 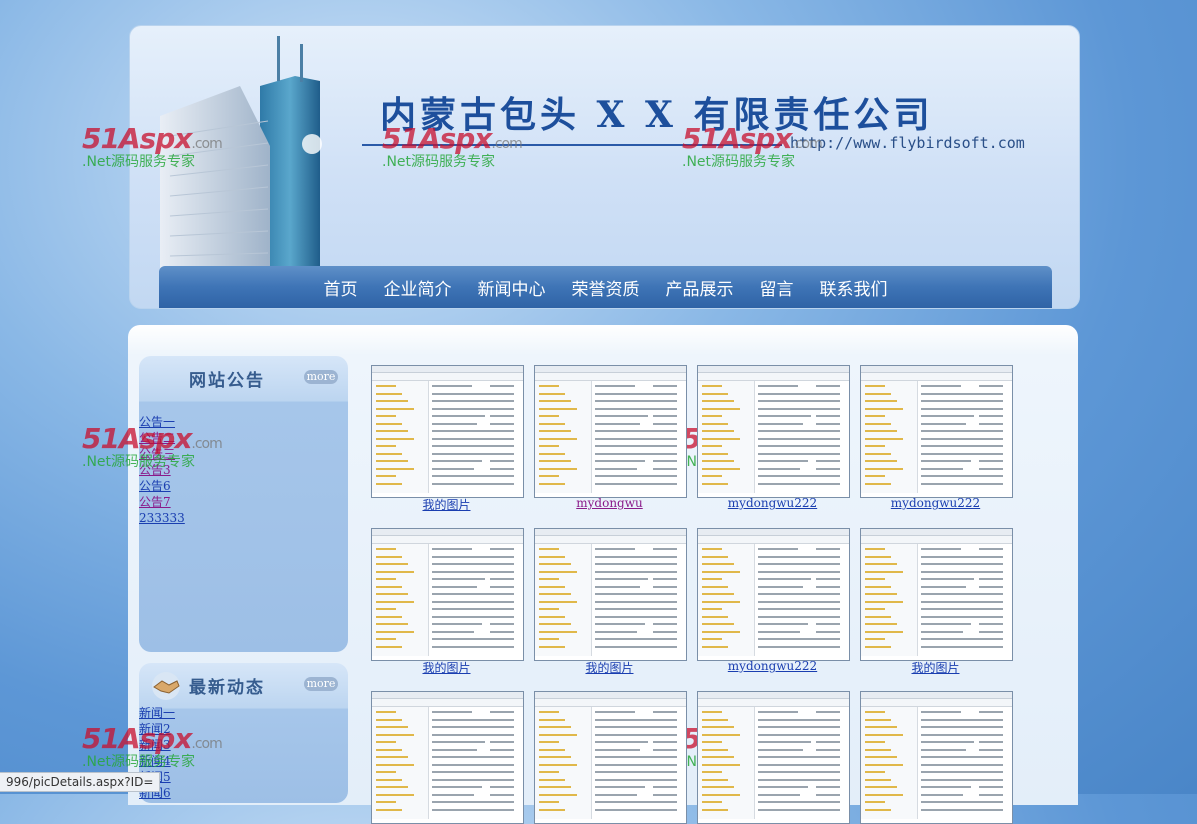 I want to click on announcements-list: 公告一 公告二 公告三 公告3 公告6 公告7 233333, so click(x=162, y=470).